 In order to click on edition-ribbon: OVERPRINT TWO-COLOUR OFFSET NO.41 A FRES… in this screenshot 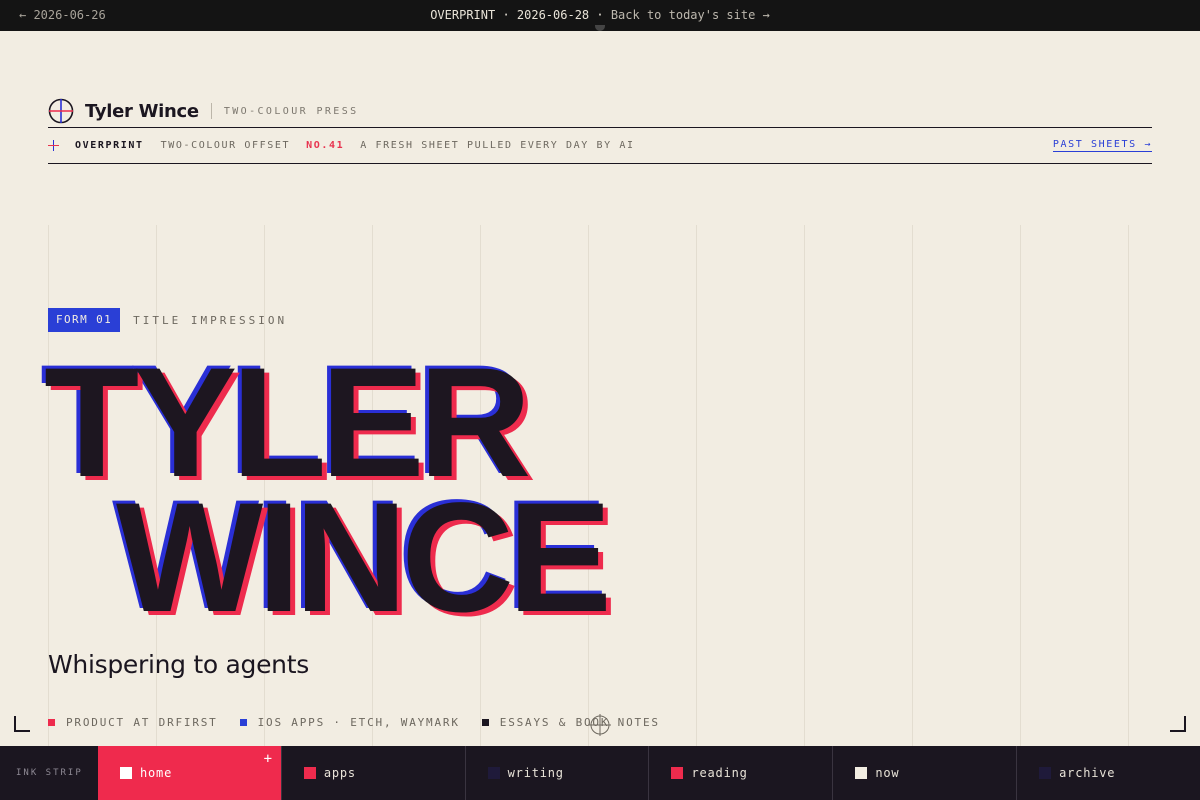, I will do `click(600, 145)`.